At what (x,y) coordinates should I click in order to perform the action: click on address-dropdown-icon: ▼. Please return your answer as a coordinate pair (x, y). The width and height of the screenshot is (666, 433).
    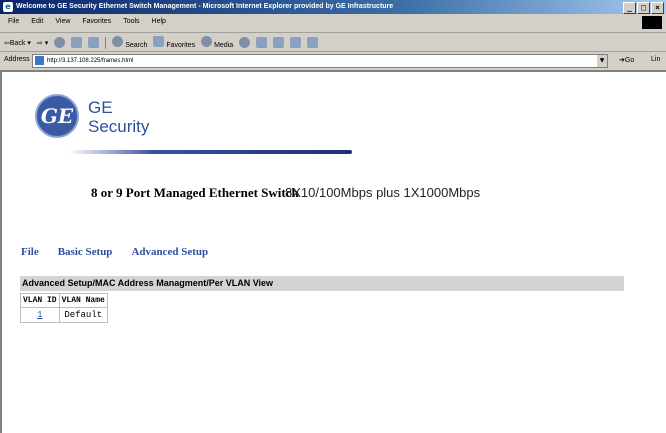
    Looking at the image, I should click on (602, 61).